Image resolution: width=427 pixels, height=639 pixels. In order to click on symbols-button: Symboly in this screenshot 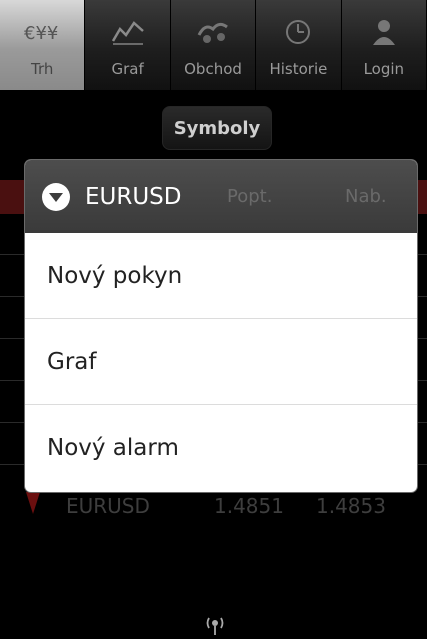, I will do `click(217, 128)`.